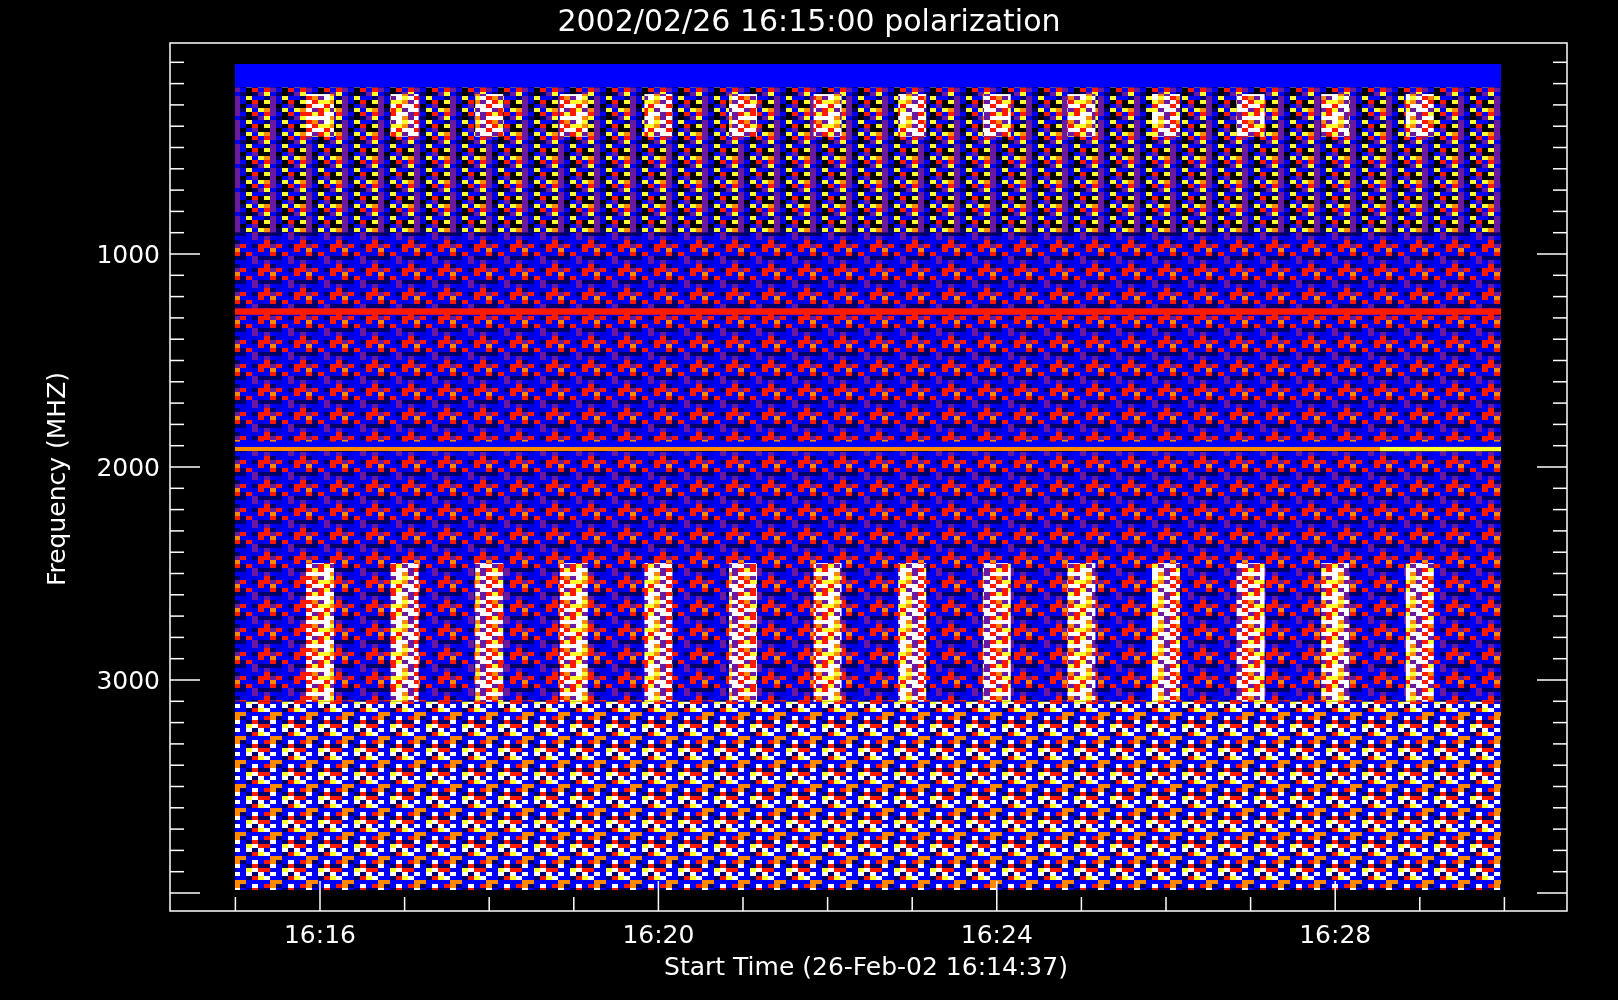  I want to click on tick-label: 16:28, so click(1335, 934).